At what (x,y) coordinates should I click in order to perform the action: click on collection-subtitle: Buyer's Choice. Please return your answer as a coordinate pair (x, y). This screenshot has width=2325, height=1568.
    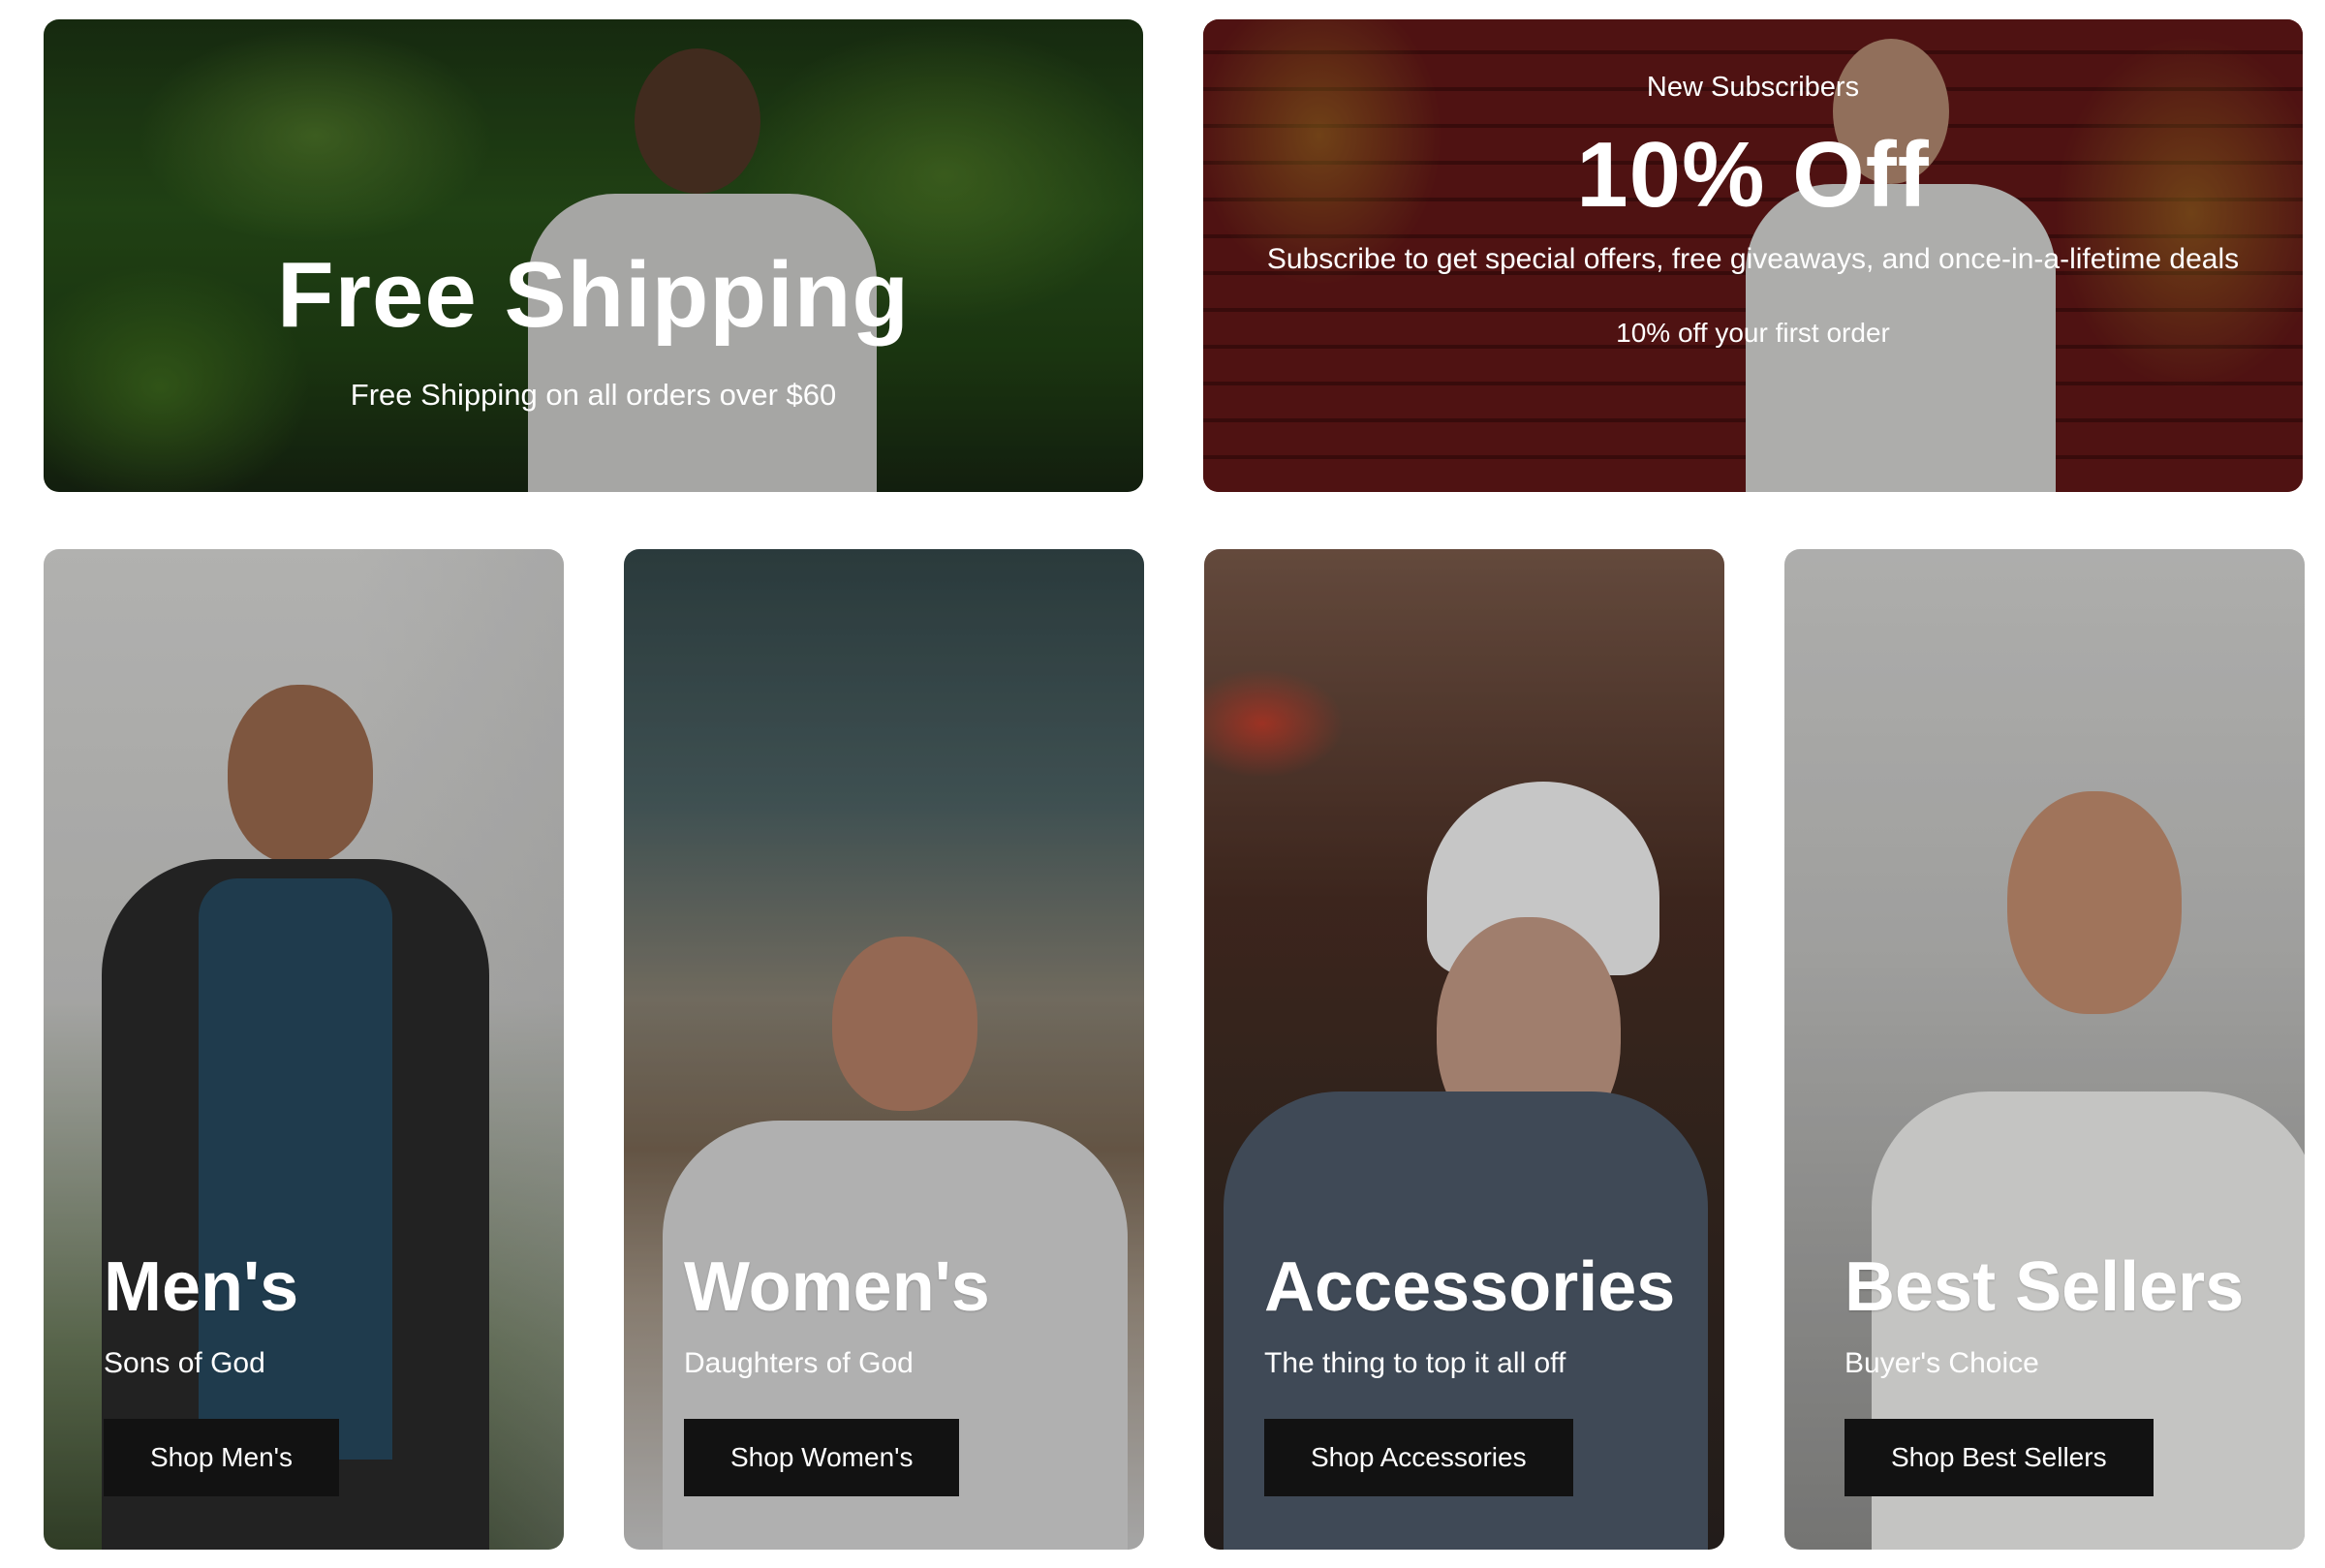
    Looking at the image, I should click on (1941, 1363).